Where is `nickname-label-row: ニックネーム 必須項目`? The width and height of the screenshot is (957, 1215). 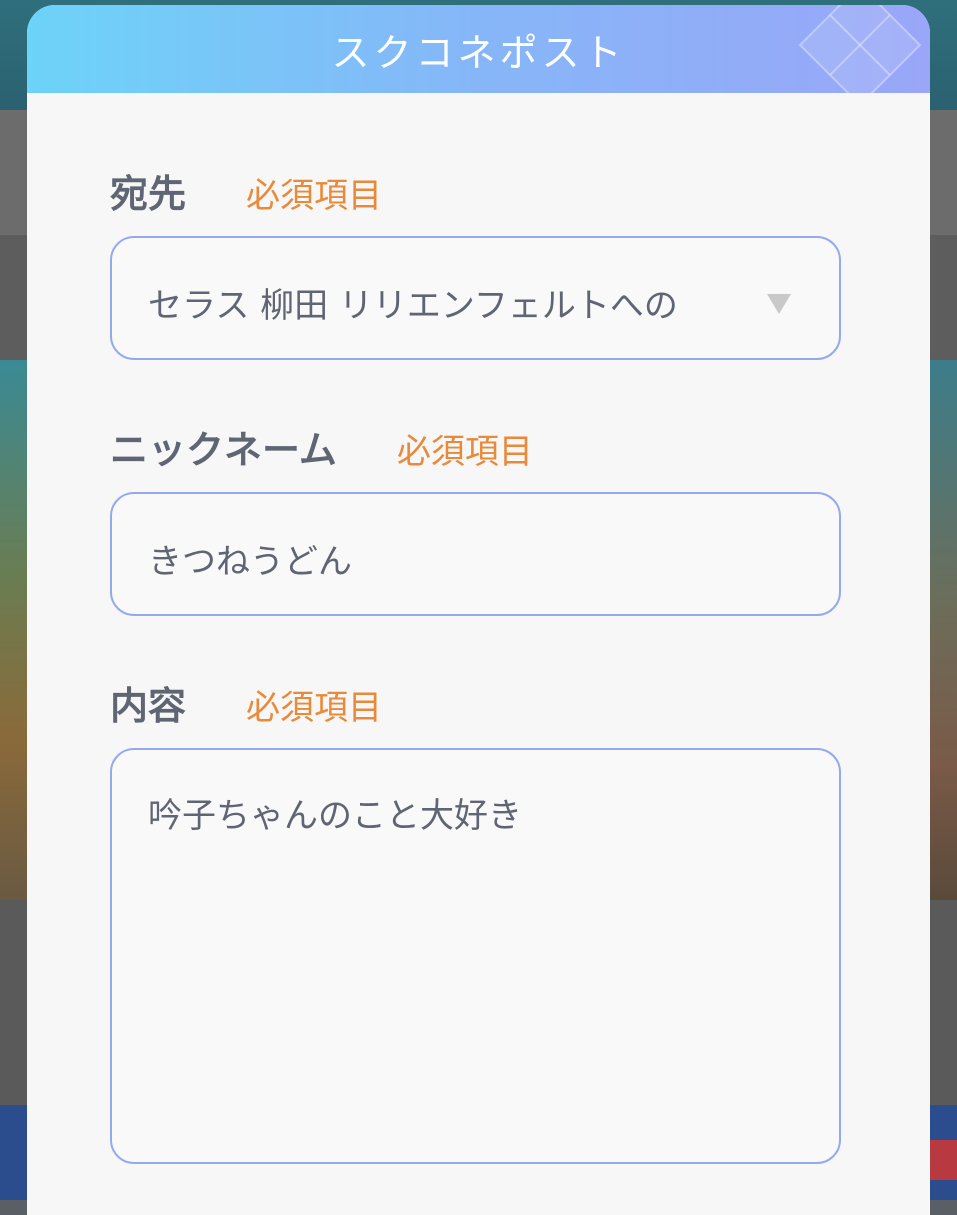
nickname-label-row: ニックネーム 必須項目 is located at coordinates (321, 446).